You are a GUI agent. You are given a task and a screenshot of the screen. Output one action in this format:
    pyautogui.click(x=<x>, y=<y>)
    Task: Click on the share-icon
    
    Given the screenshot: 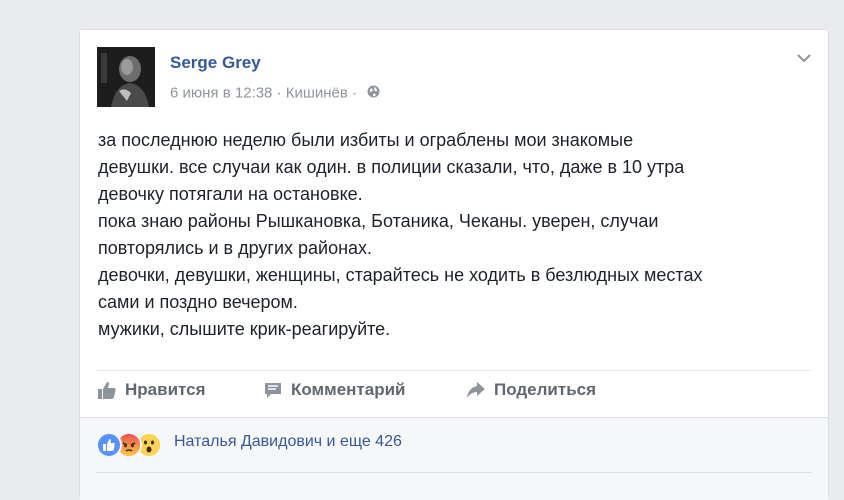 What is the action you would take?
    pyautogui.click(x=476, y=390)
    